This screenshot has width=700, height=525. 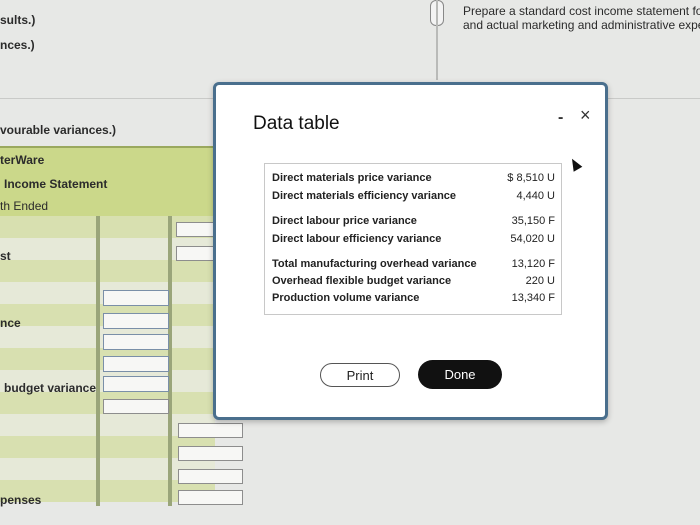 What do you see at coordinates (364, 196) in the screenshot?
I see `variance-label: Direct materials efficiency variance` at bounding box center [364, 196].